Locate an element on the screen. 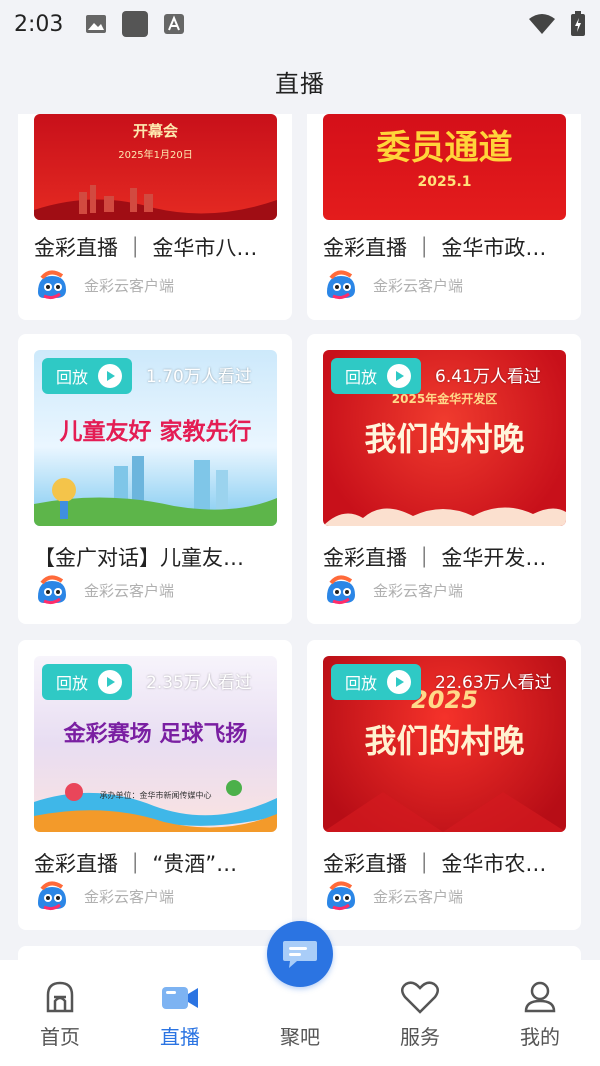  view-count: 2.35万人看过 is located at coordinates (199, 683).